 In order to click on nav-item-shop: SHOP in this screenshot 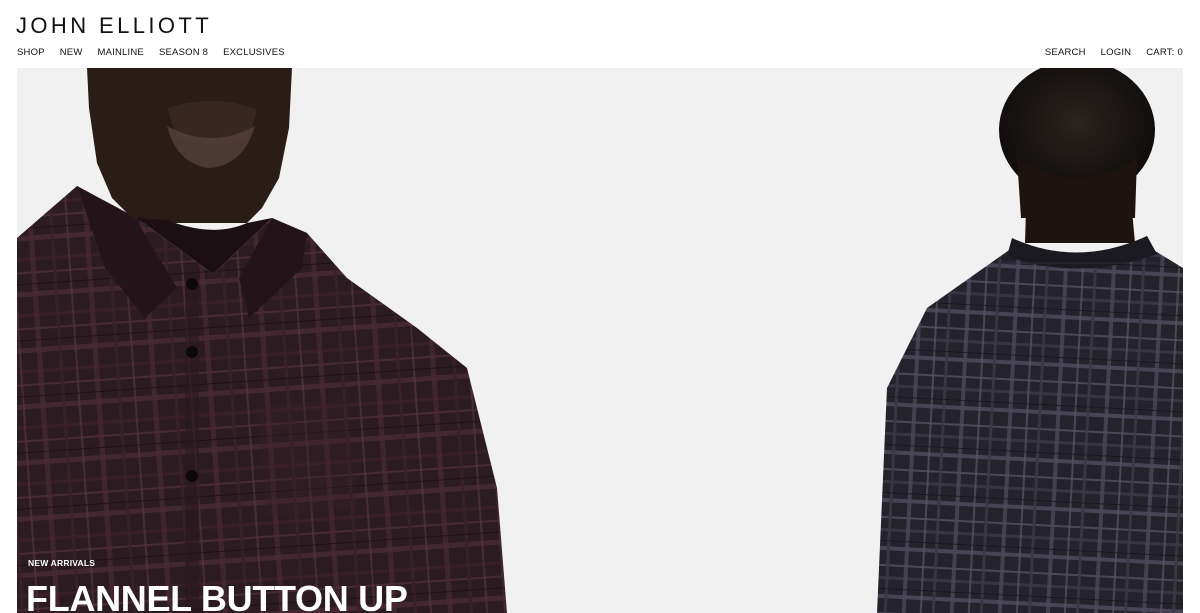, I will do `click(31, 52)`.